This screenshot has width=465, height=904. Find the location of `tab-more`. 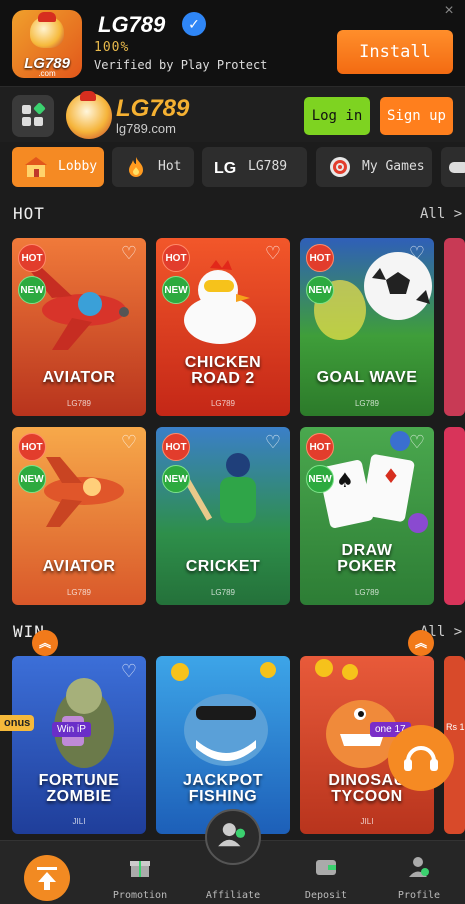

tab-more is located at coordinates (453, 167).